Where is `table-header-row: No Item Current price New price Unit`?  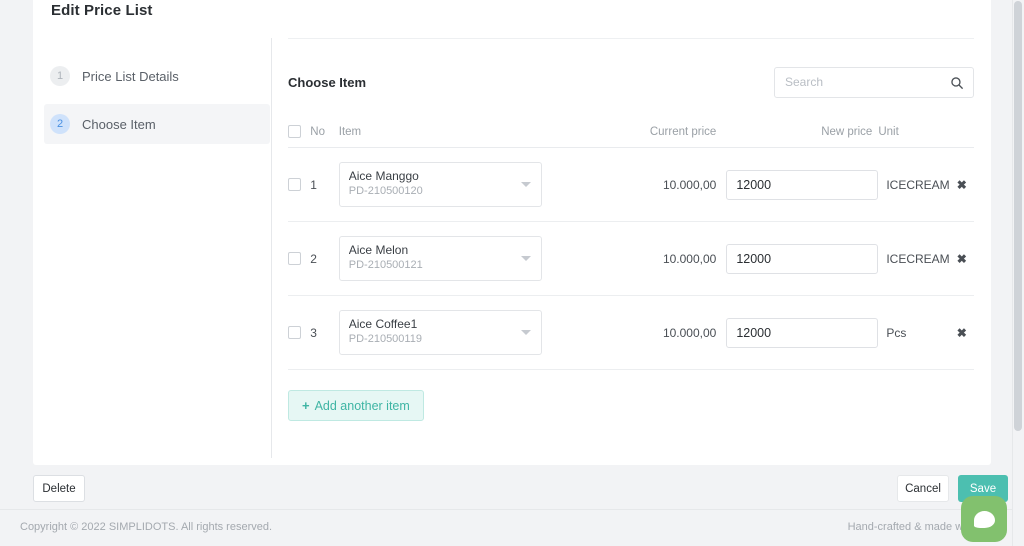 table-header-row: No Item Current price New price Unit is located at coordinates (631, 136).